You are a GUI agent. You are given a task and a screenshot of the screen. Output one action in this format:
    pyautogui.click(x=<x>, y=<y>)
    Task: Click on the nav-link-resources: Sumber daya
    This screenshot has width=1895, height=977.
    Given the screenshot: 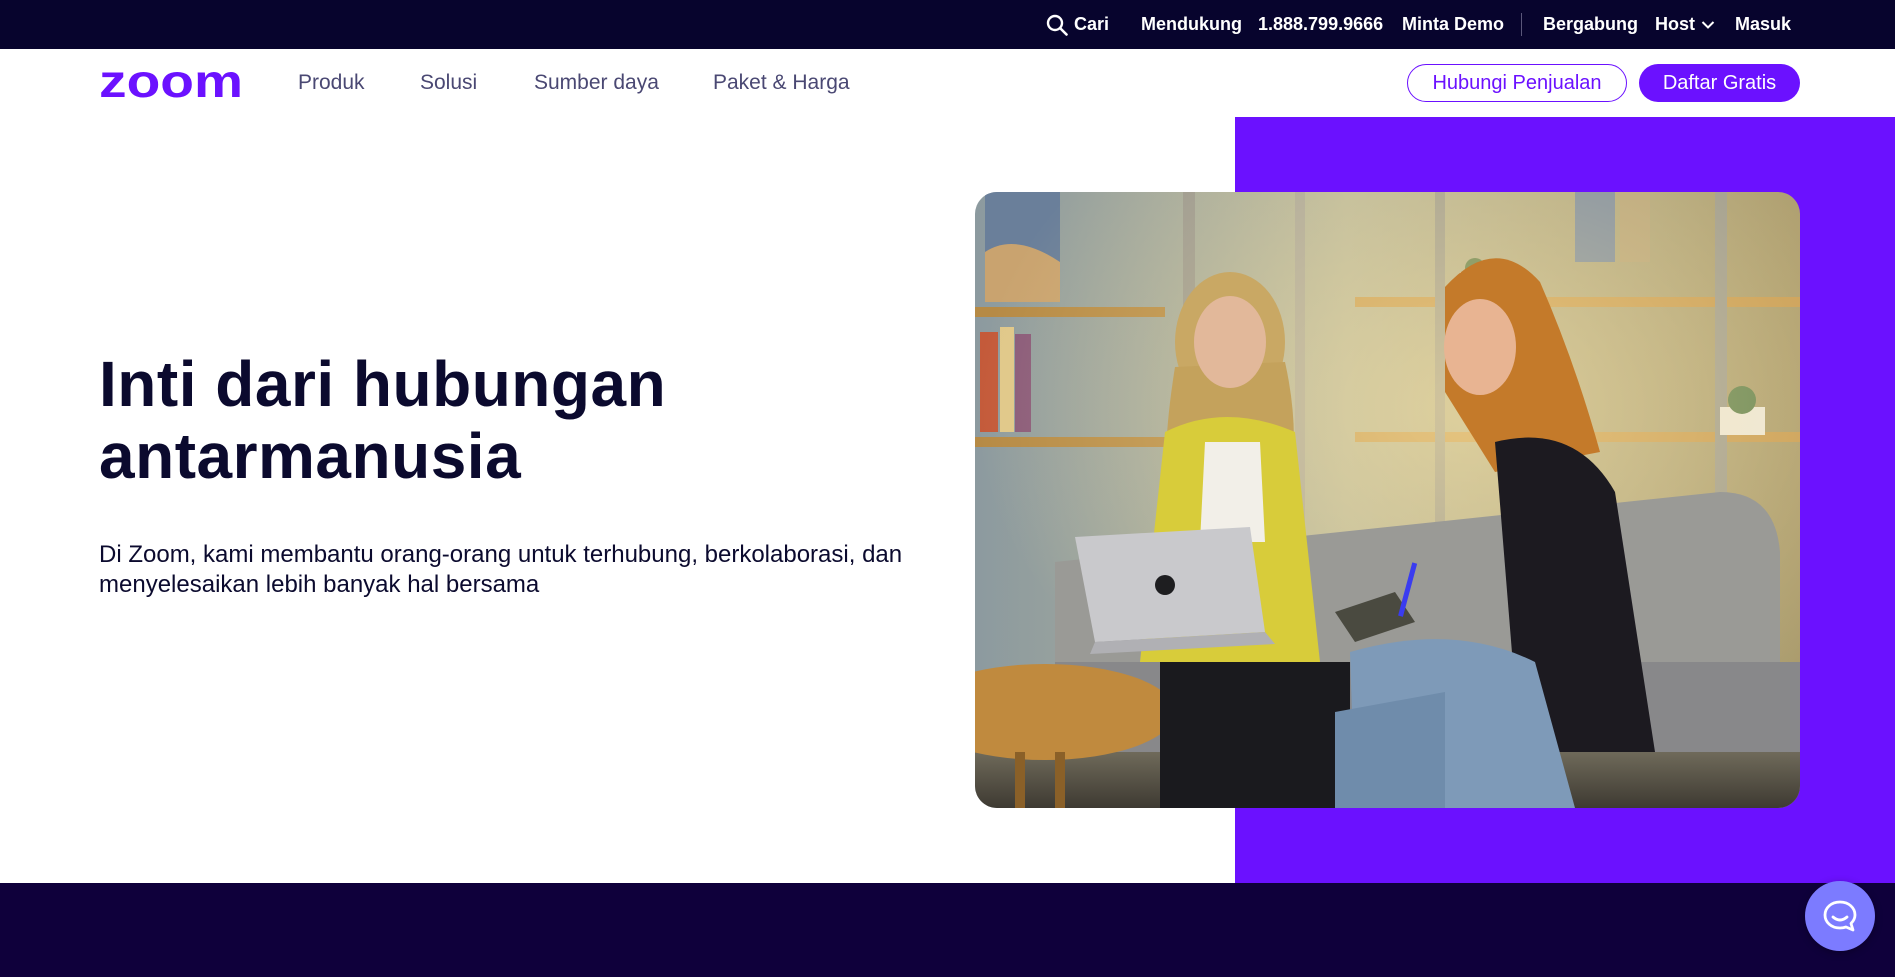 What is the action you would take?
    pyautogui.click(x=596, y=83)
    